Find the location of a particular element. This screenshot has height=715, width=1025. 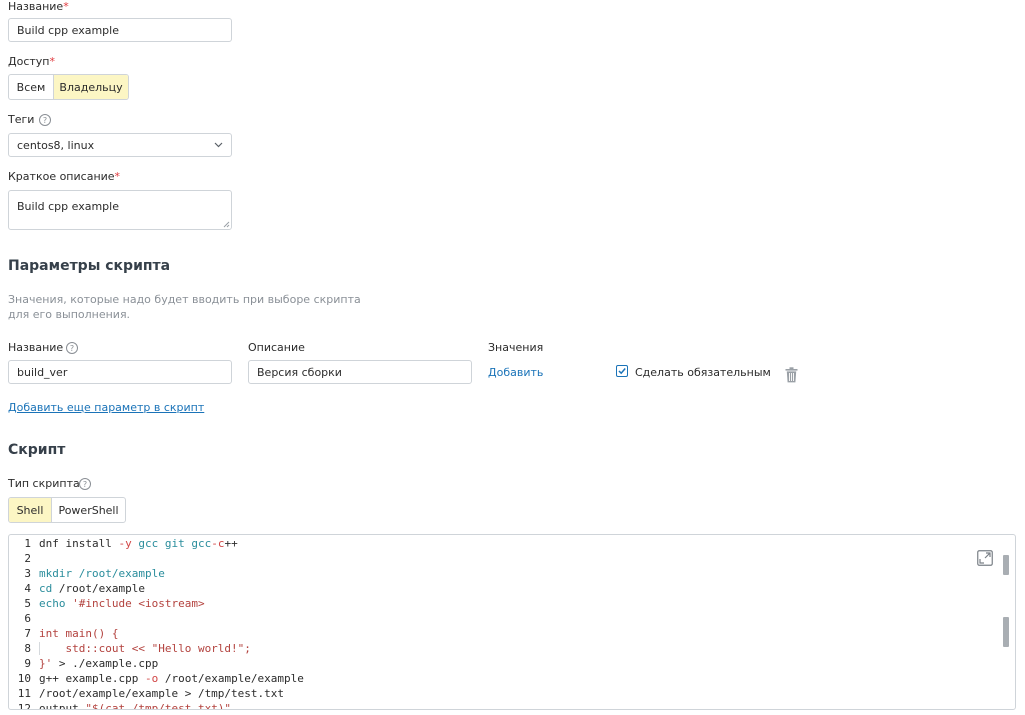

editor-scrollbar-thumb-top is located at coordinates (1006, 565).